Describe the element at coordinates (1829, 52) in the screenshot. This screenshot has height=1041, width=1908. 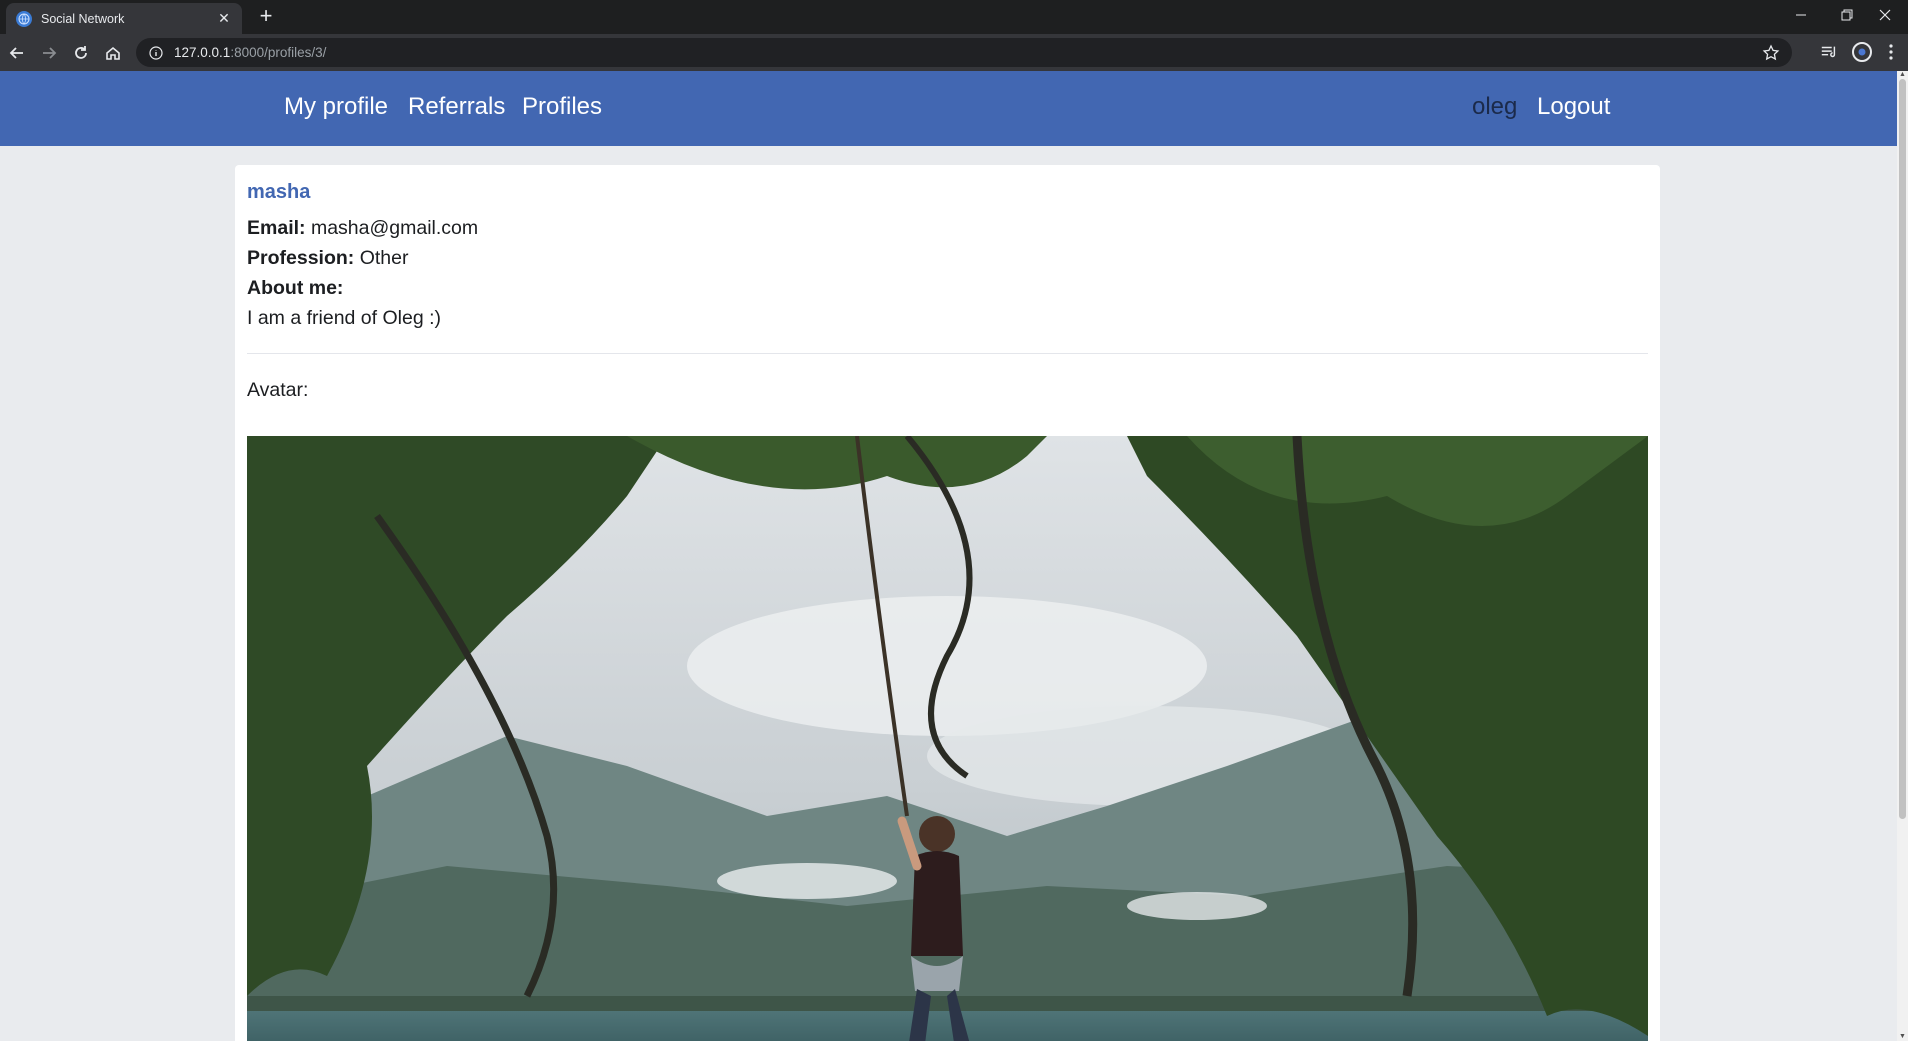
I see `media-control-icon` at that location.